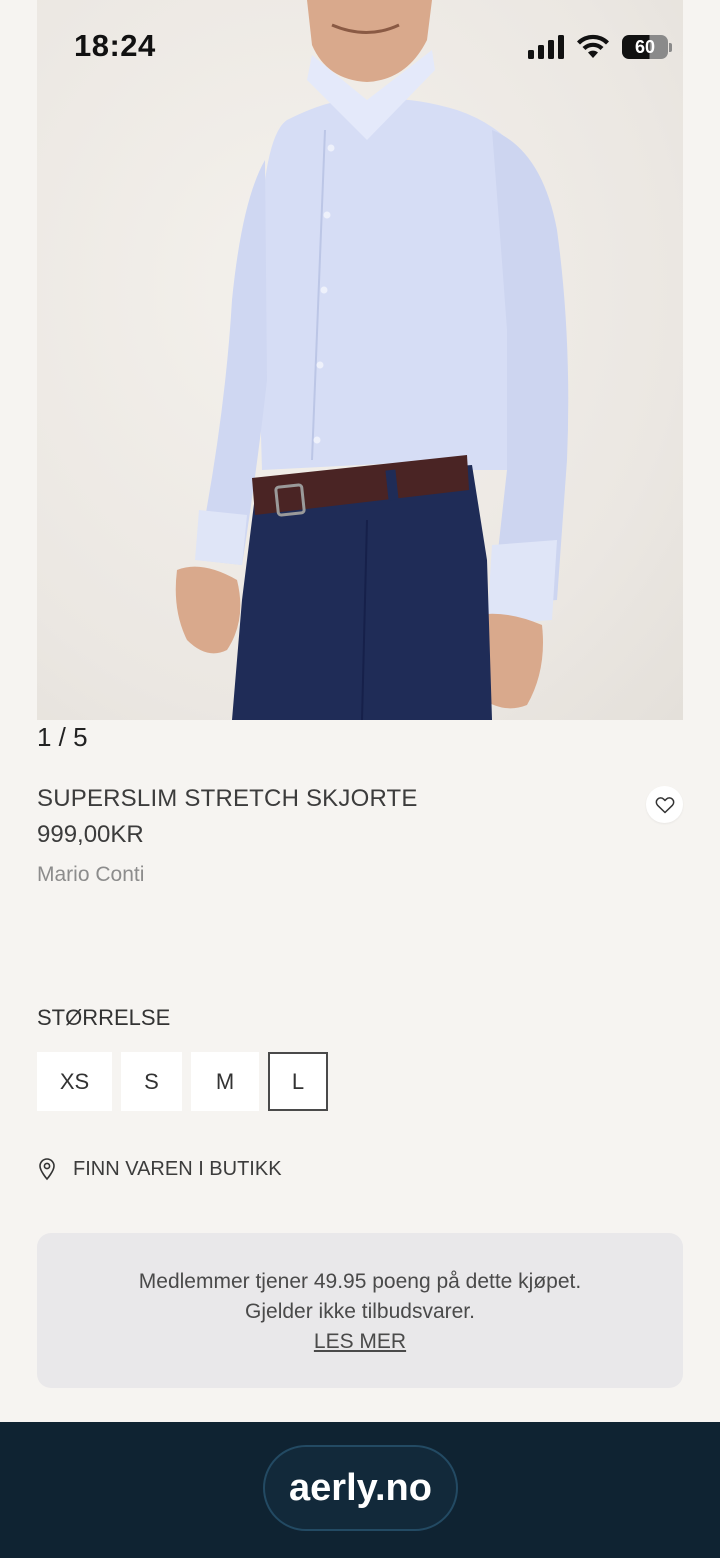 The height and width of the screenshot is (1558, 720). Describe the element at coordinates (115, 45) in the screenshot. I see `status-time: 18:24` at that location.